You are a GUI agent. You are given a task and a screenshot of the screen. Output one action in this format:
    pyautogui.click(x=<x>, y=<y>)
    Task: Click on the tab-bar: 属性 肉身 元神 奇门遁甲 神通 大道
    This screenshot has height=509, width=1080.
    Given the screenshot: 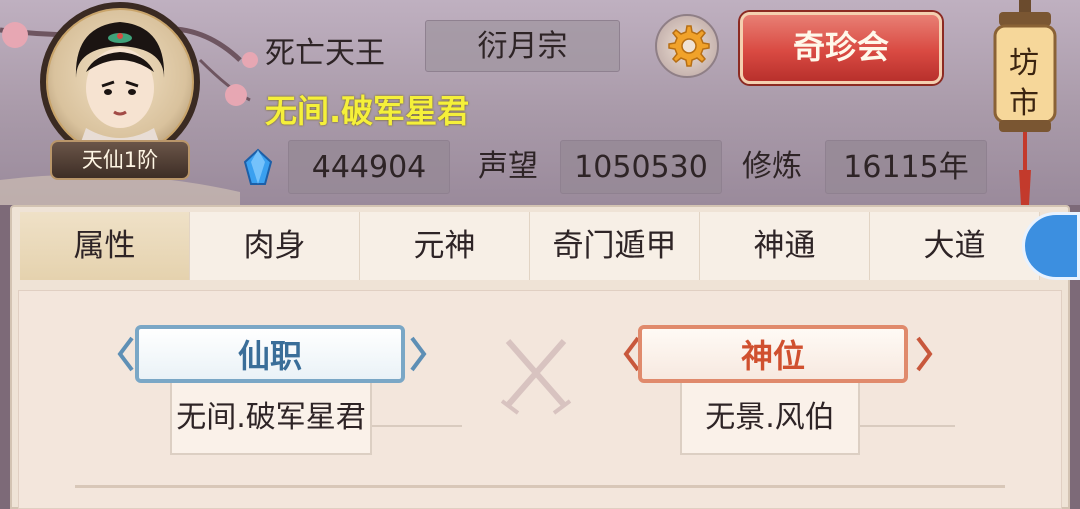 What is the action you would take?
    pyautogui.click(x=545, y=246)
    